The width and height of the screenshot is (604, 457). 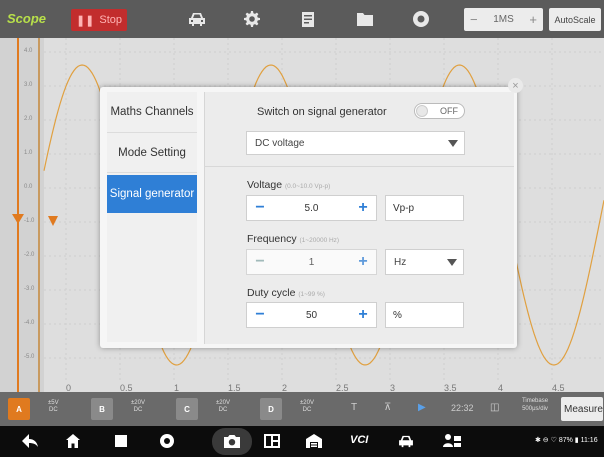 What do you see at coordinates (152, 194) in the screenshot?
I see `menu-item-signal-generator: Signal generator` at bounding box center [152, 194].